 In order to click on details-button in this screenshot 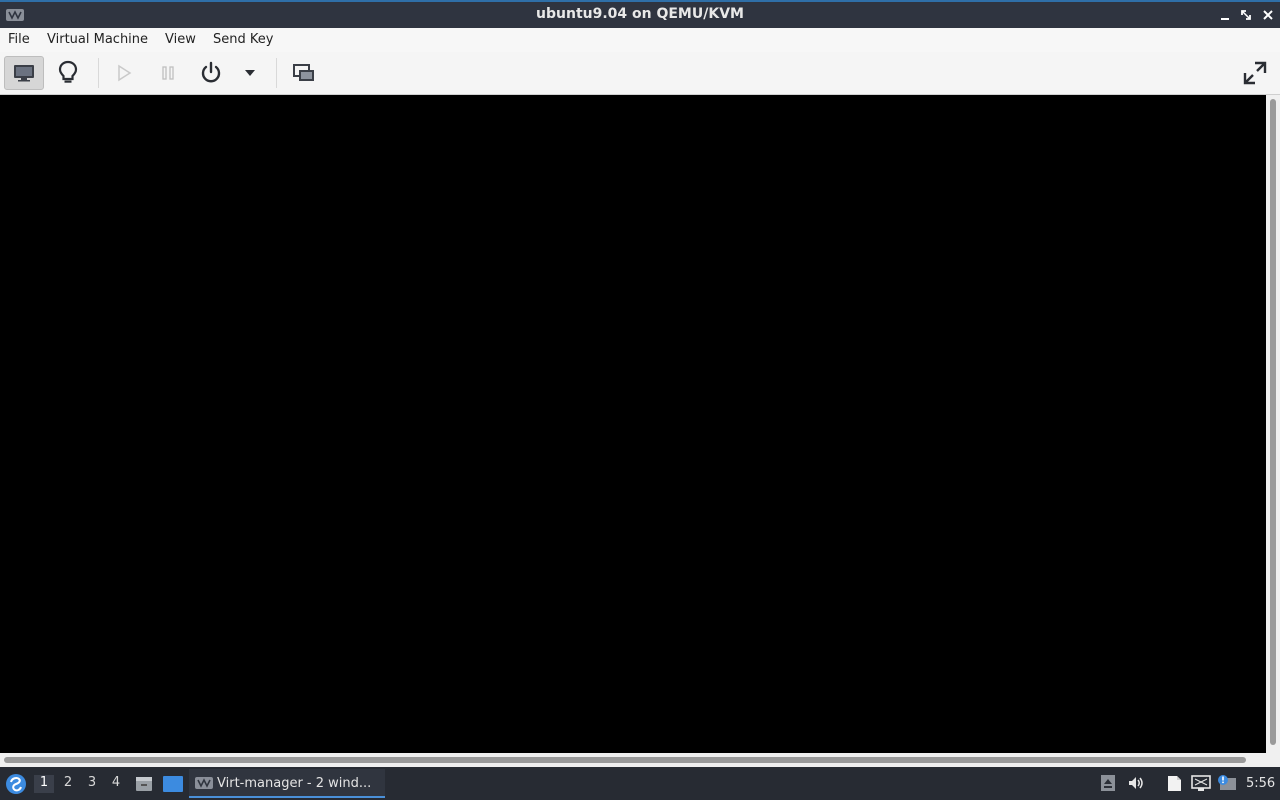, I will do `click(68, 73)`.